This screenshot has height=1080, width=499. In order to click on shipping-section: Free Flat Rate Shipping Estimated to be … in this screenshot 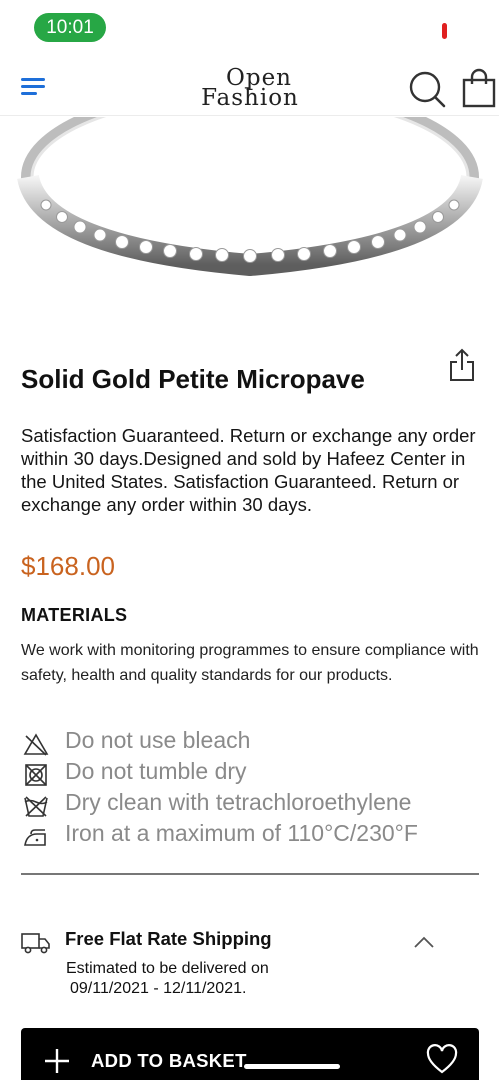, I will do `click(251, 965)`.